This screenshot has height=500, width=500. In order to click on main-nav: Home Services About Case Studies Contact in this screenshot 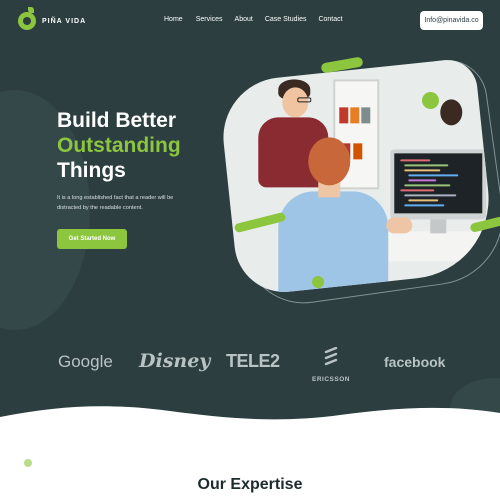, I will do `click(259, 19)`.